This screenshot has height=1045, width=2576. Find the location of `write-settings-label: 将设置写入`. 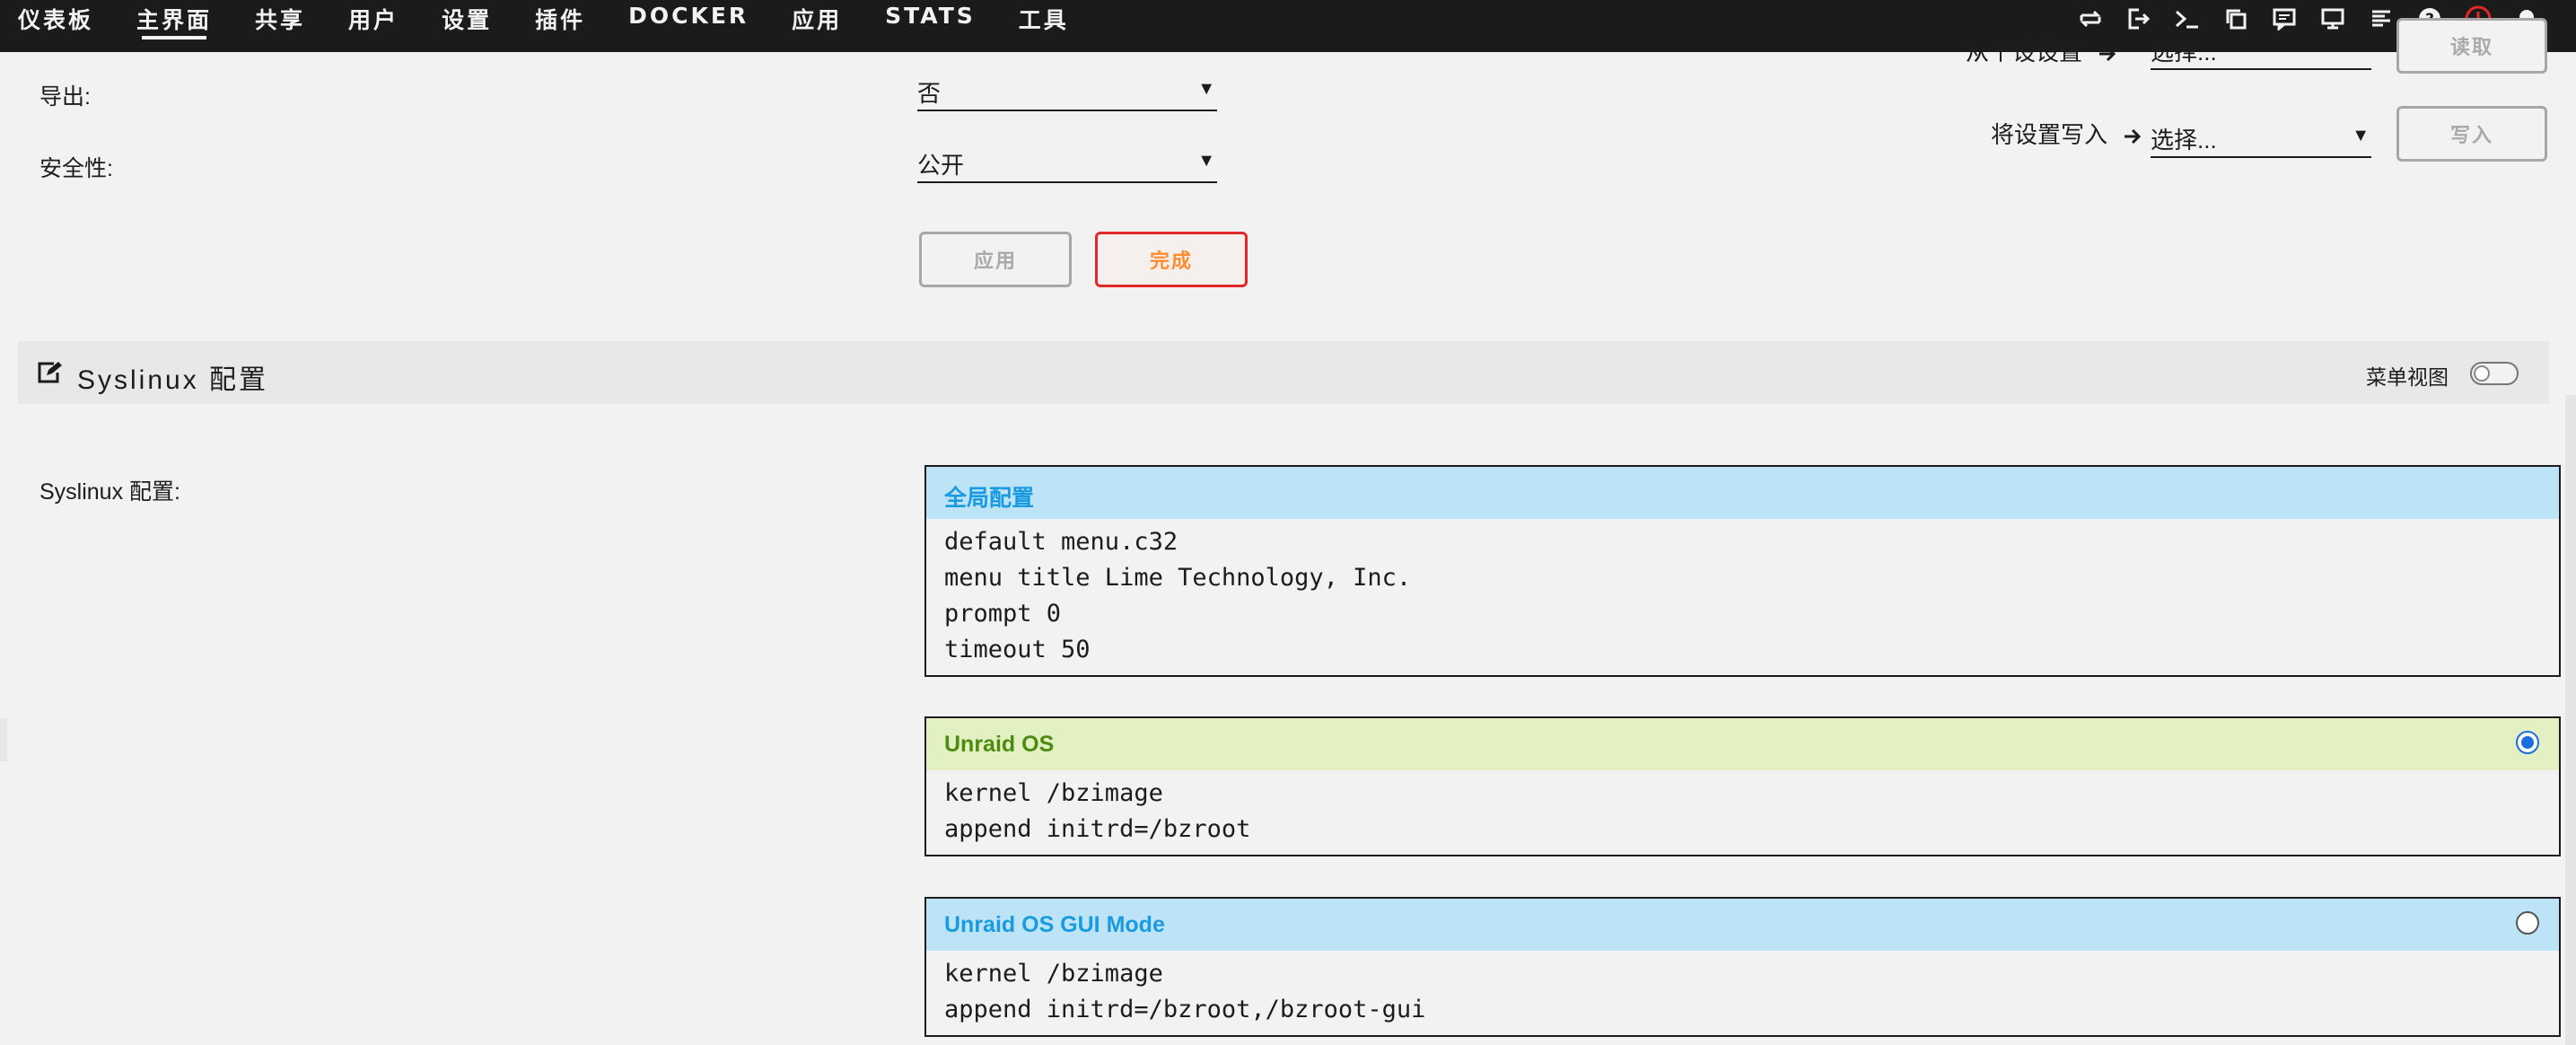

write-settings-label: 将设置写入 is located at coordinates (2066, 133).